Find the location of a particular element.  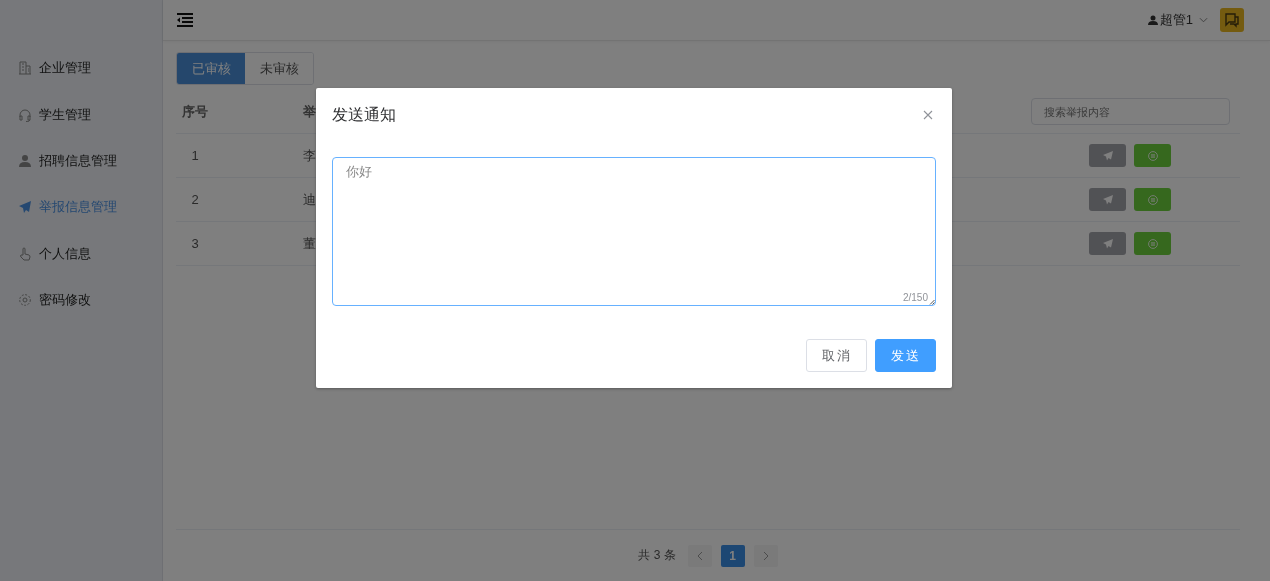

sidebar-item: 学生管理 is located at coordinates (81, 114).